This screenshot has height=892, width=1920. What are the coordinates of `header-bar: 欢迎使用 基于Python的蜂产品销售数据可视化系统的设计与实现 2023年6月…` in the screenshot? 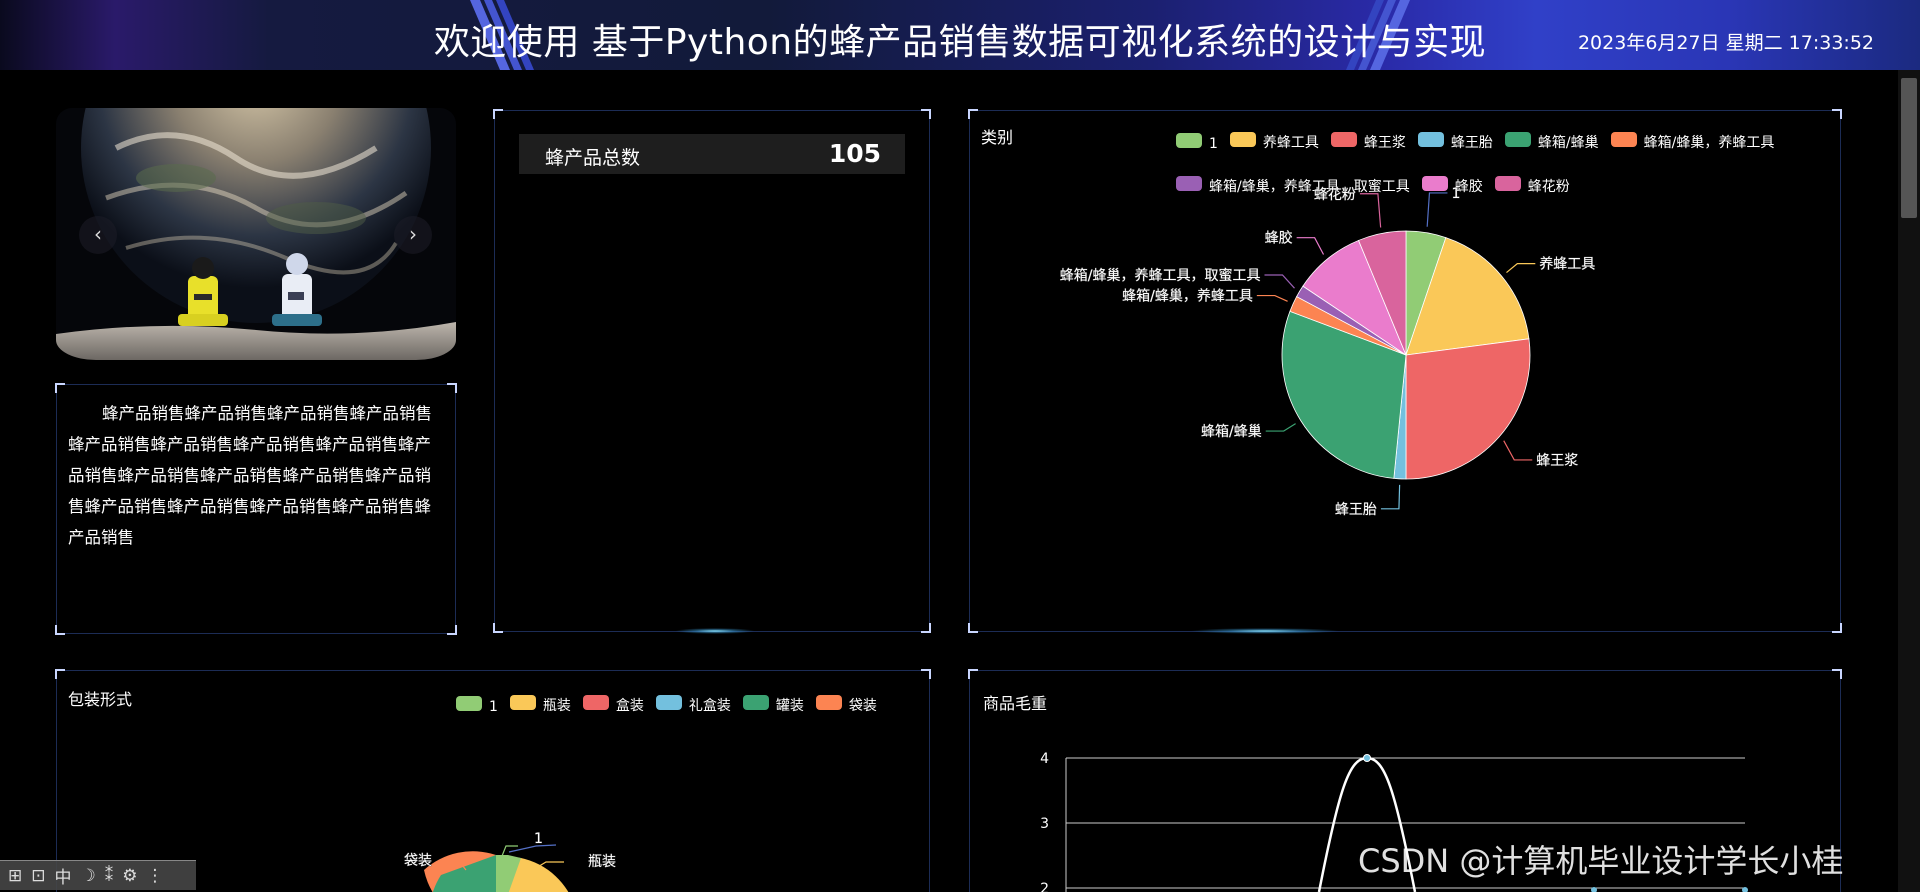 It's located at (960, 35).